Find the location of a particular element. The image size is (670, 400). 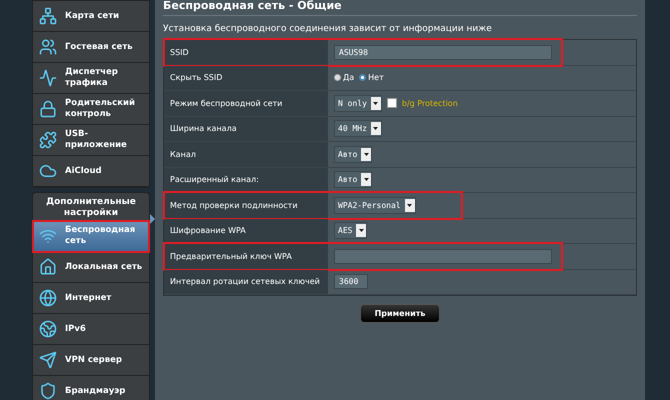

setting-label: Режим беспроводной сети is located at coordinates (246, 103).